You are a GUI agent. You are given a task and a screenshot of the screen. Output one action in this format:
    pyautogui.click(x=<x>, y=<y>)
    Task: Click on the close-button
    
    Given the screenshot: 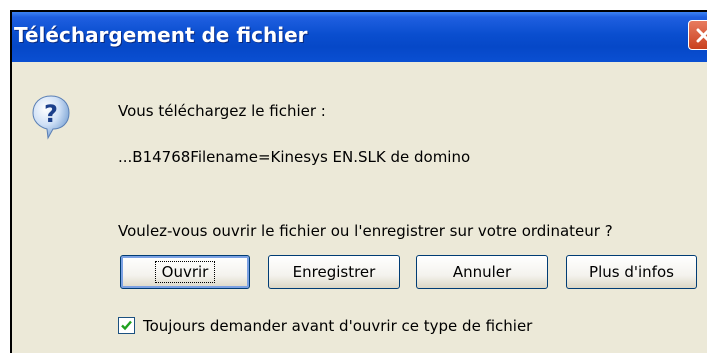 What is the action you would take?
    pyautogui.click(x=697, y=35)
    